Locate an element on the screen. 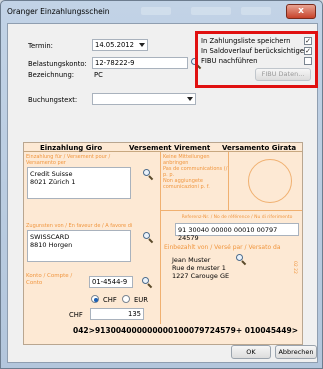  cancel-button: Abbrechen is located at coordinates (296, 352).